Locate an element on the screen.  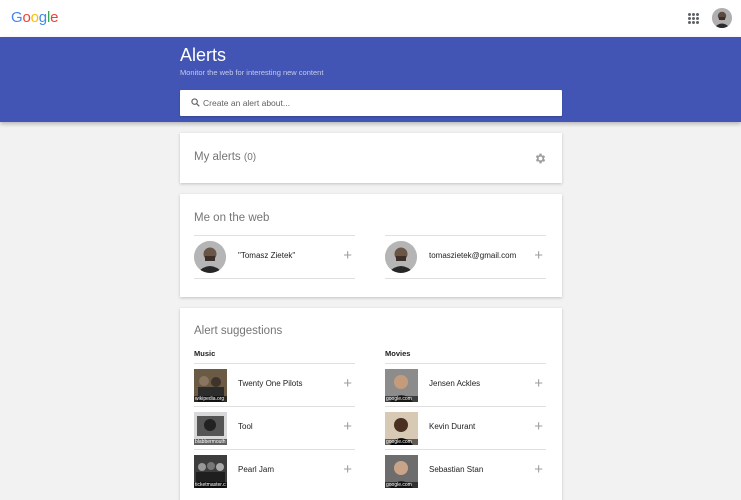
alerts-count: (0) is located at coordinates (250, 157).